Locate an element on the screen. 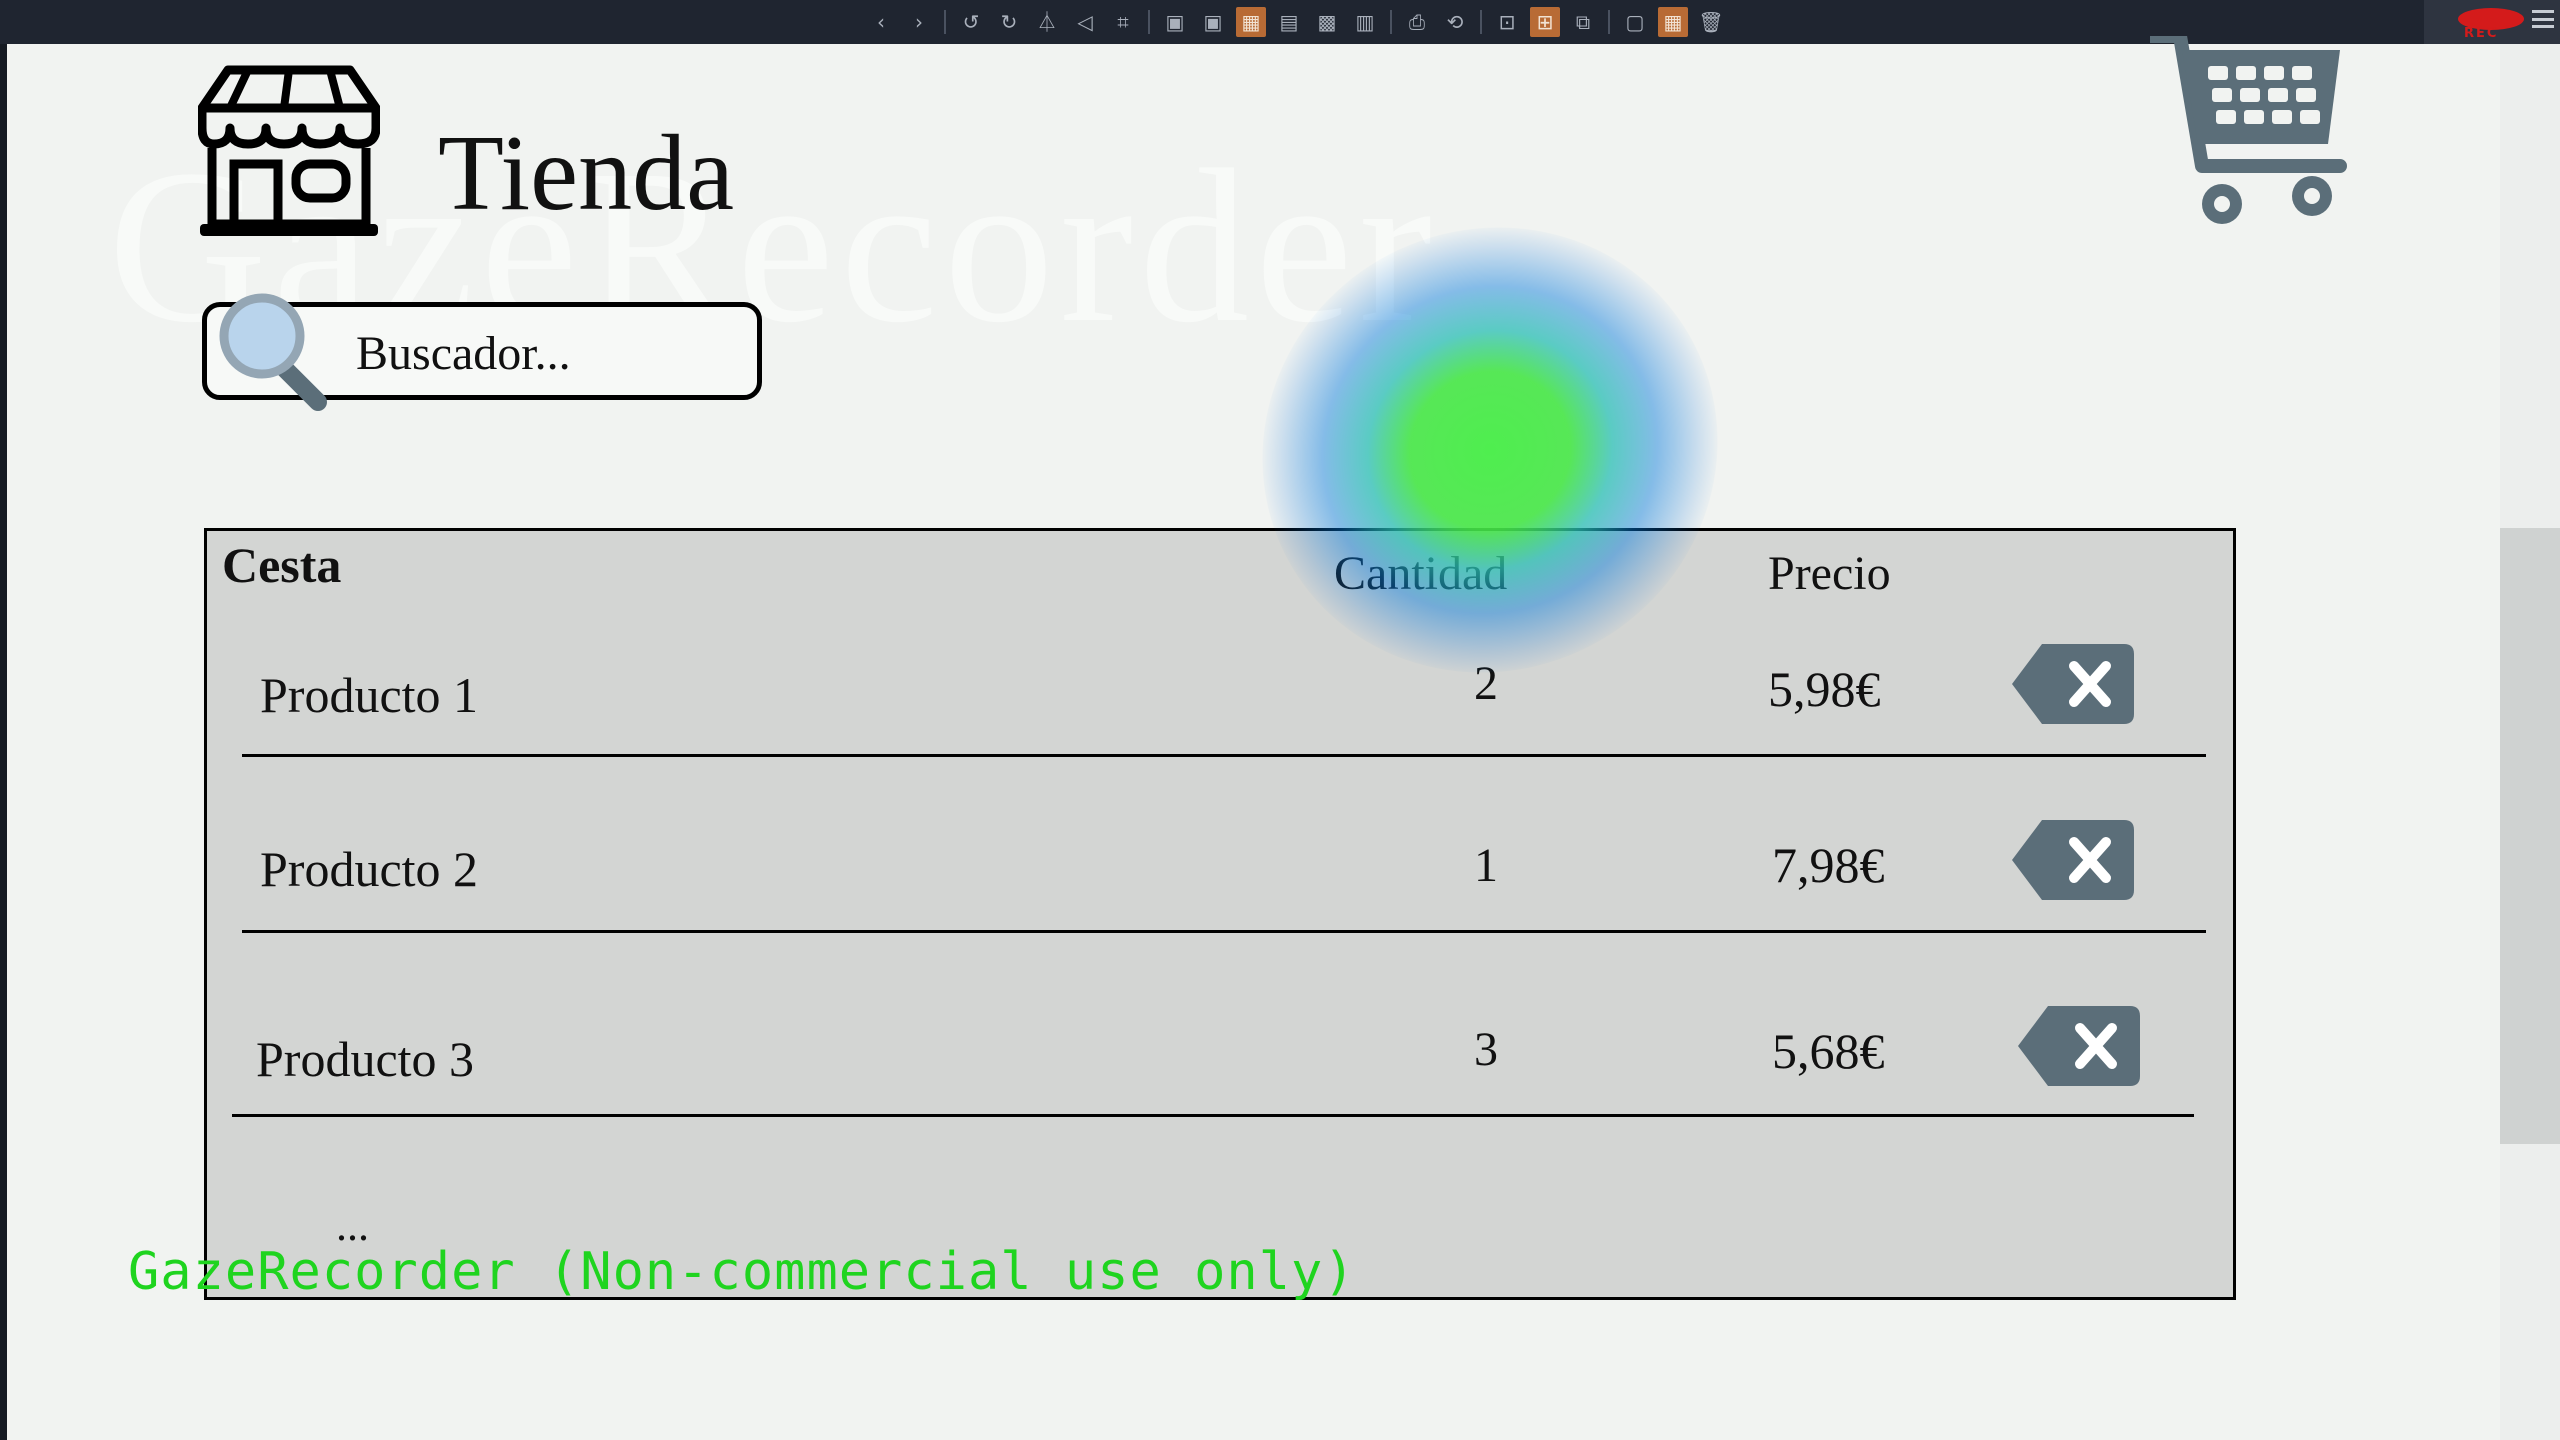 This screenshot has height=1440, width=2560. toolbar-tools: ‹ › ↺ ↻ ⏃ ◁ ⌗ ▣ ▣ ▦ ▤ ▩ ▥ ⎙ ⟲ ⊡ ⊞ ⧉ ▢ ▦ 🗑 is located at coordinates (1296, 22).